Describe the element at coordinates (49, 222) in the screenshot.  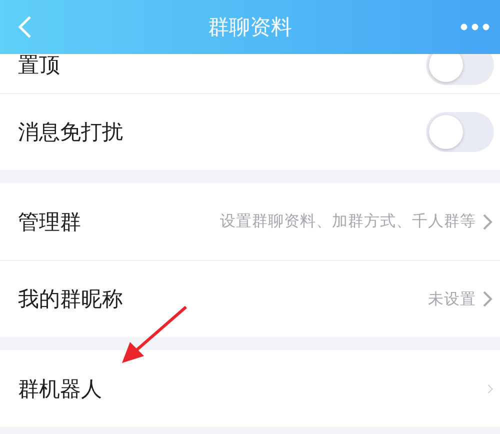
I see `row-label: 管理群` at that location.